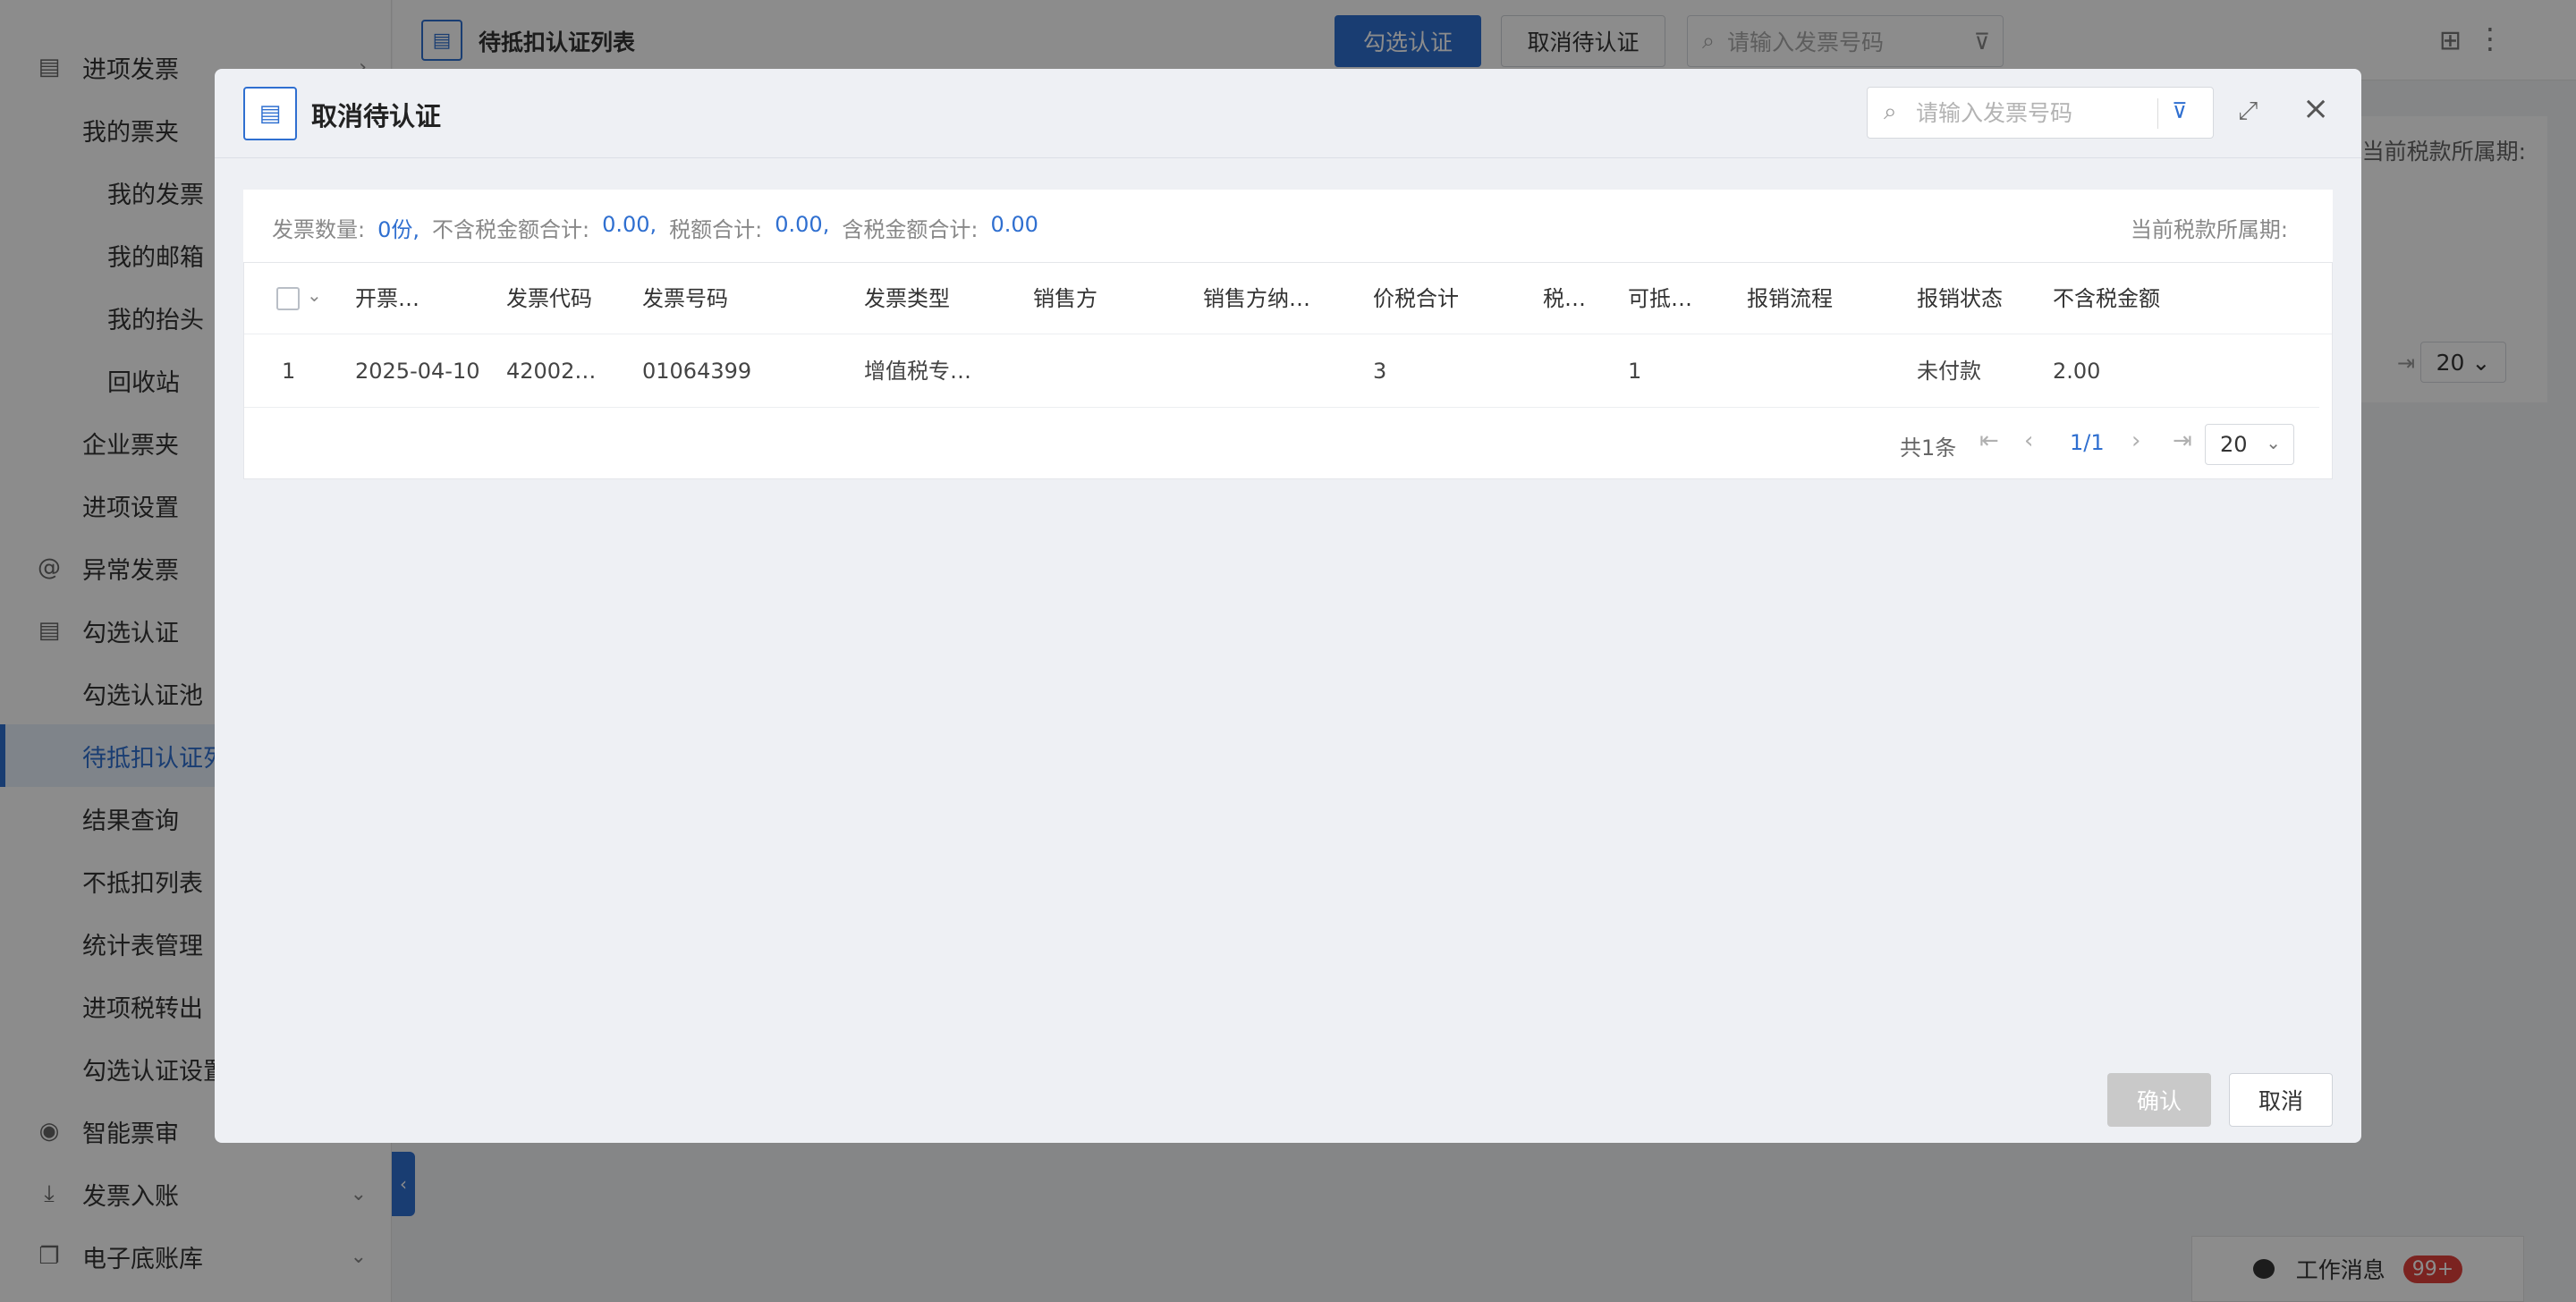  Describe the element at coordinates (511, 229) in the screenshot. I see `excl-tax-label: 不含税金额合计:` at that location.